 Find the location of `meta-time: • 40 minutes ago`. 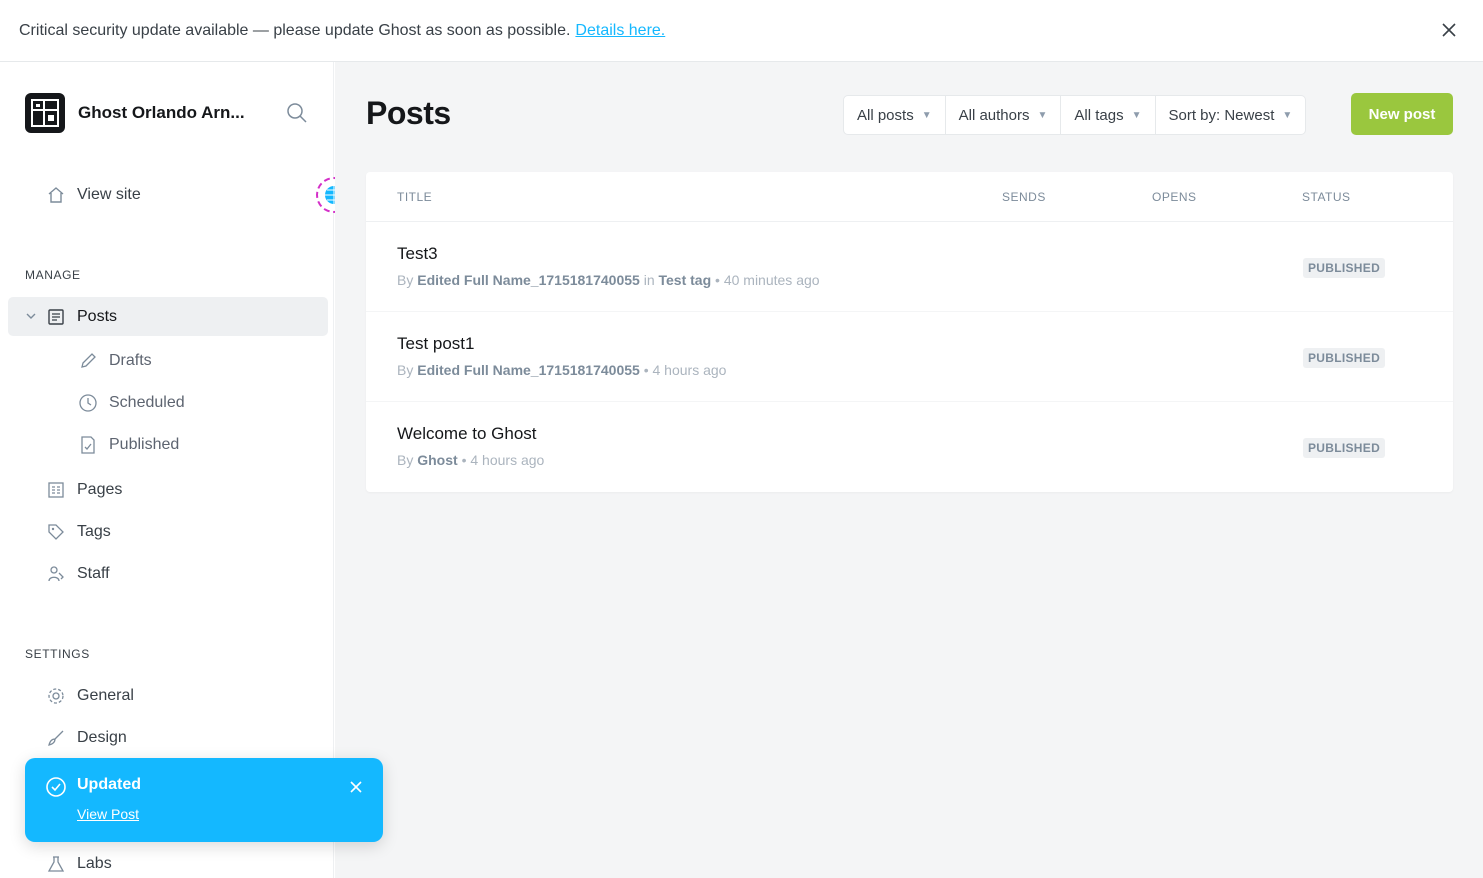

meta-time: • 40 minutes ago is located at coordinates (767, 280).